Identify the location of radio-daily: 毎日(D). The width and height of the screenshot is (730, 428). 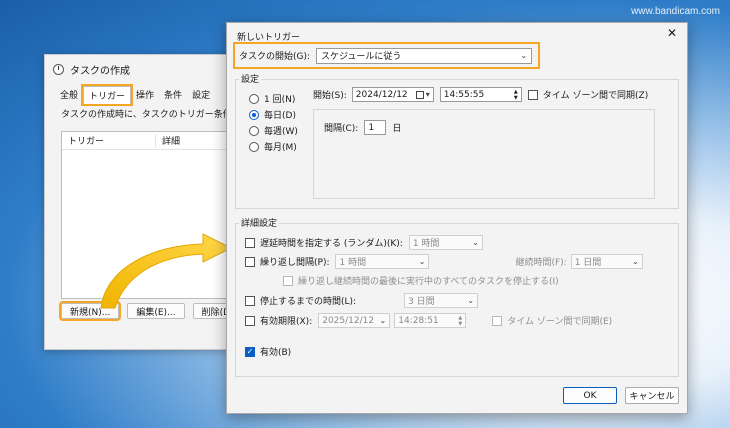
(273, 114).